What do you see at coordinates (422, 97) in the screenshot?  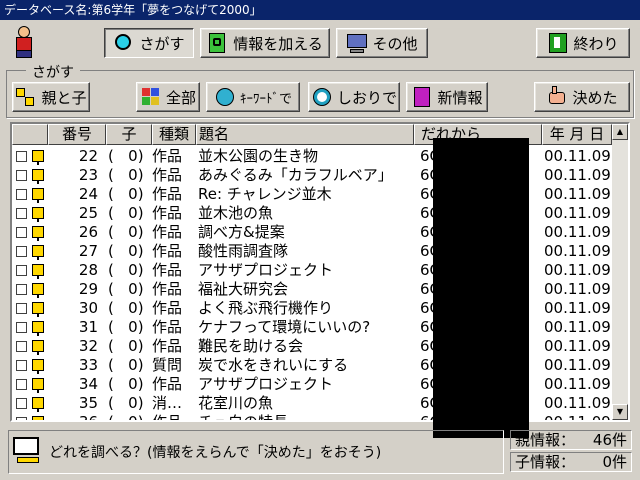 I see `new-info-icon` at bounding box center [422, 97].